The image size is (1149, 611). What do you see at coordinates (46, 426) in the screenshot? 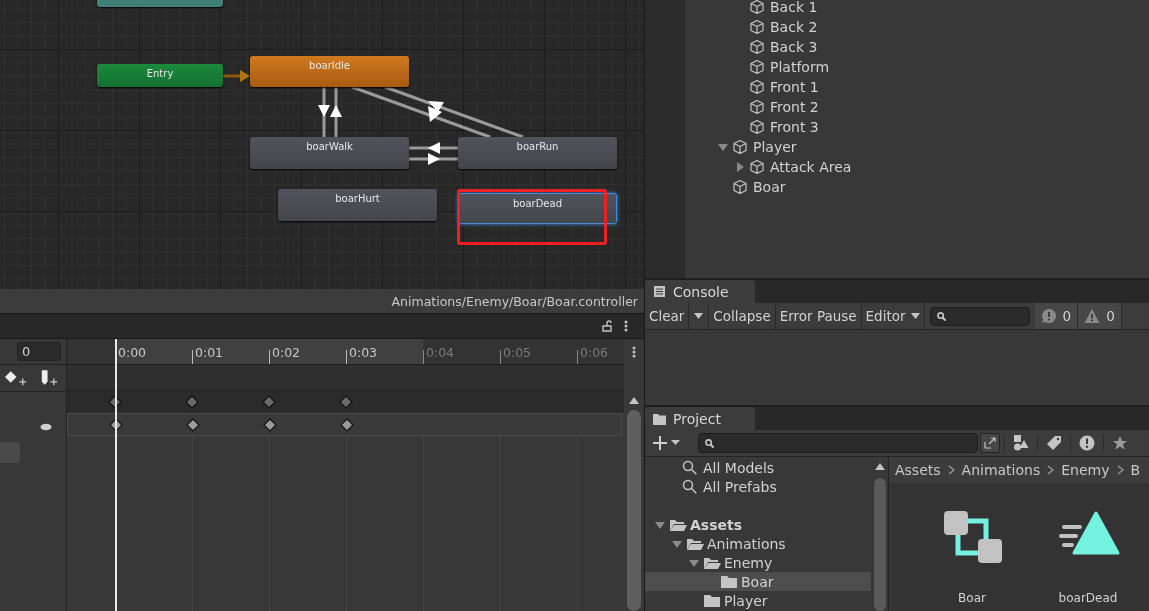
I see `property-dot-icon` at bounding box center [46, 426].